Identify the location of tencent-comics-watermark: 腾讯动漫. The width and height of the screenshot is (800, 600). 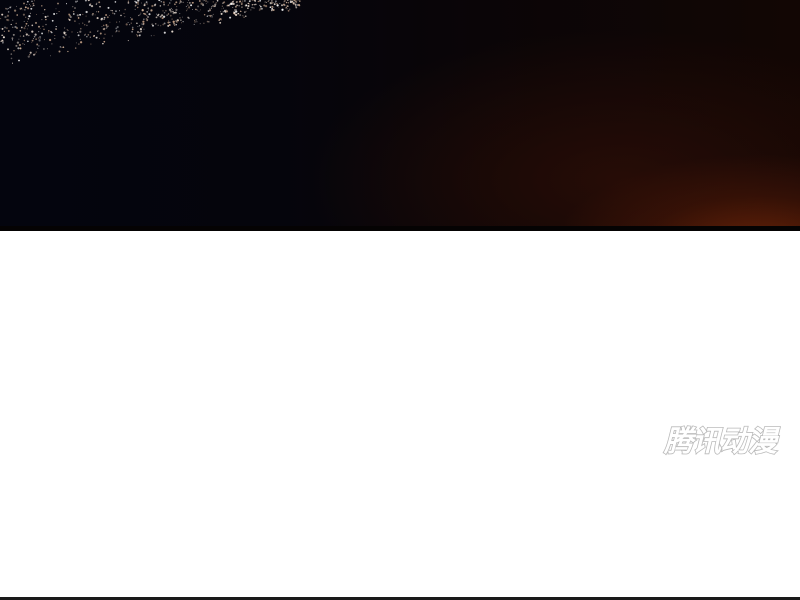
(726, 440).